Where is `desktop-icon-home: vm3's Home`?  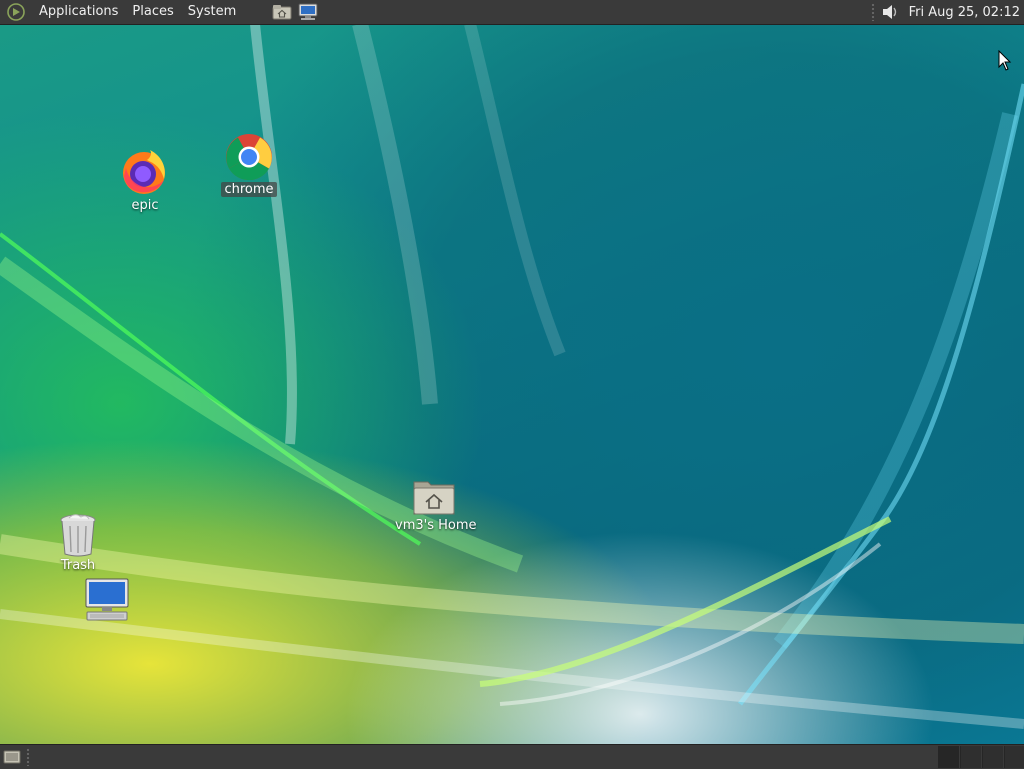 desktop-icon-home: vm3's Home is located at coordinates (434, 504).